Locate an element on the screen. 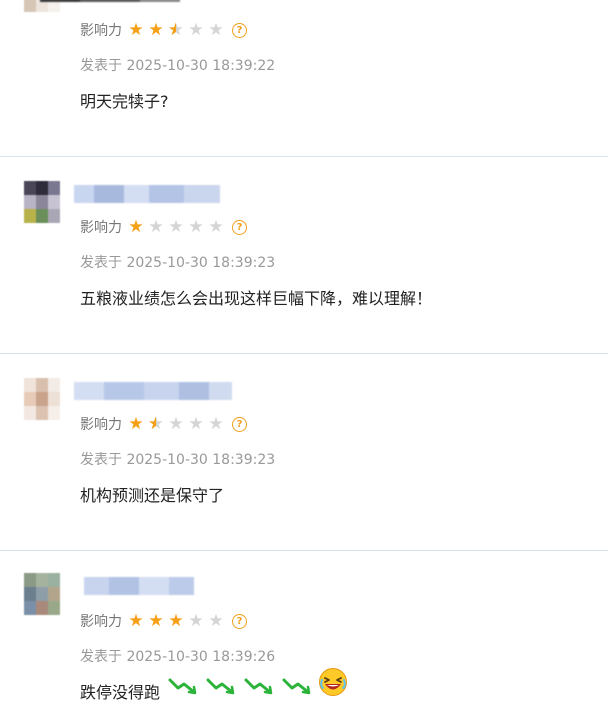  comment-text: 明天完犊子? is located at coordinates (124, 100).